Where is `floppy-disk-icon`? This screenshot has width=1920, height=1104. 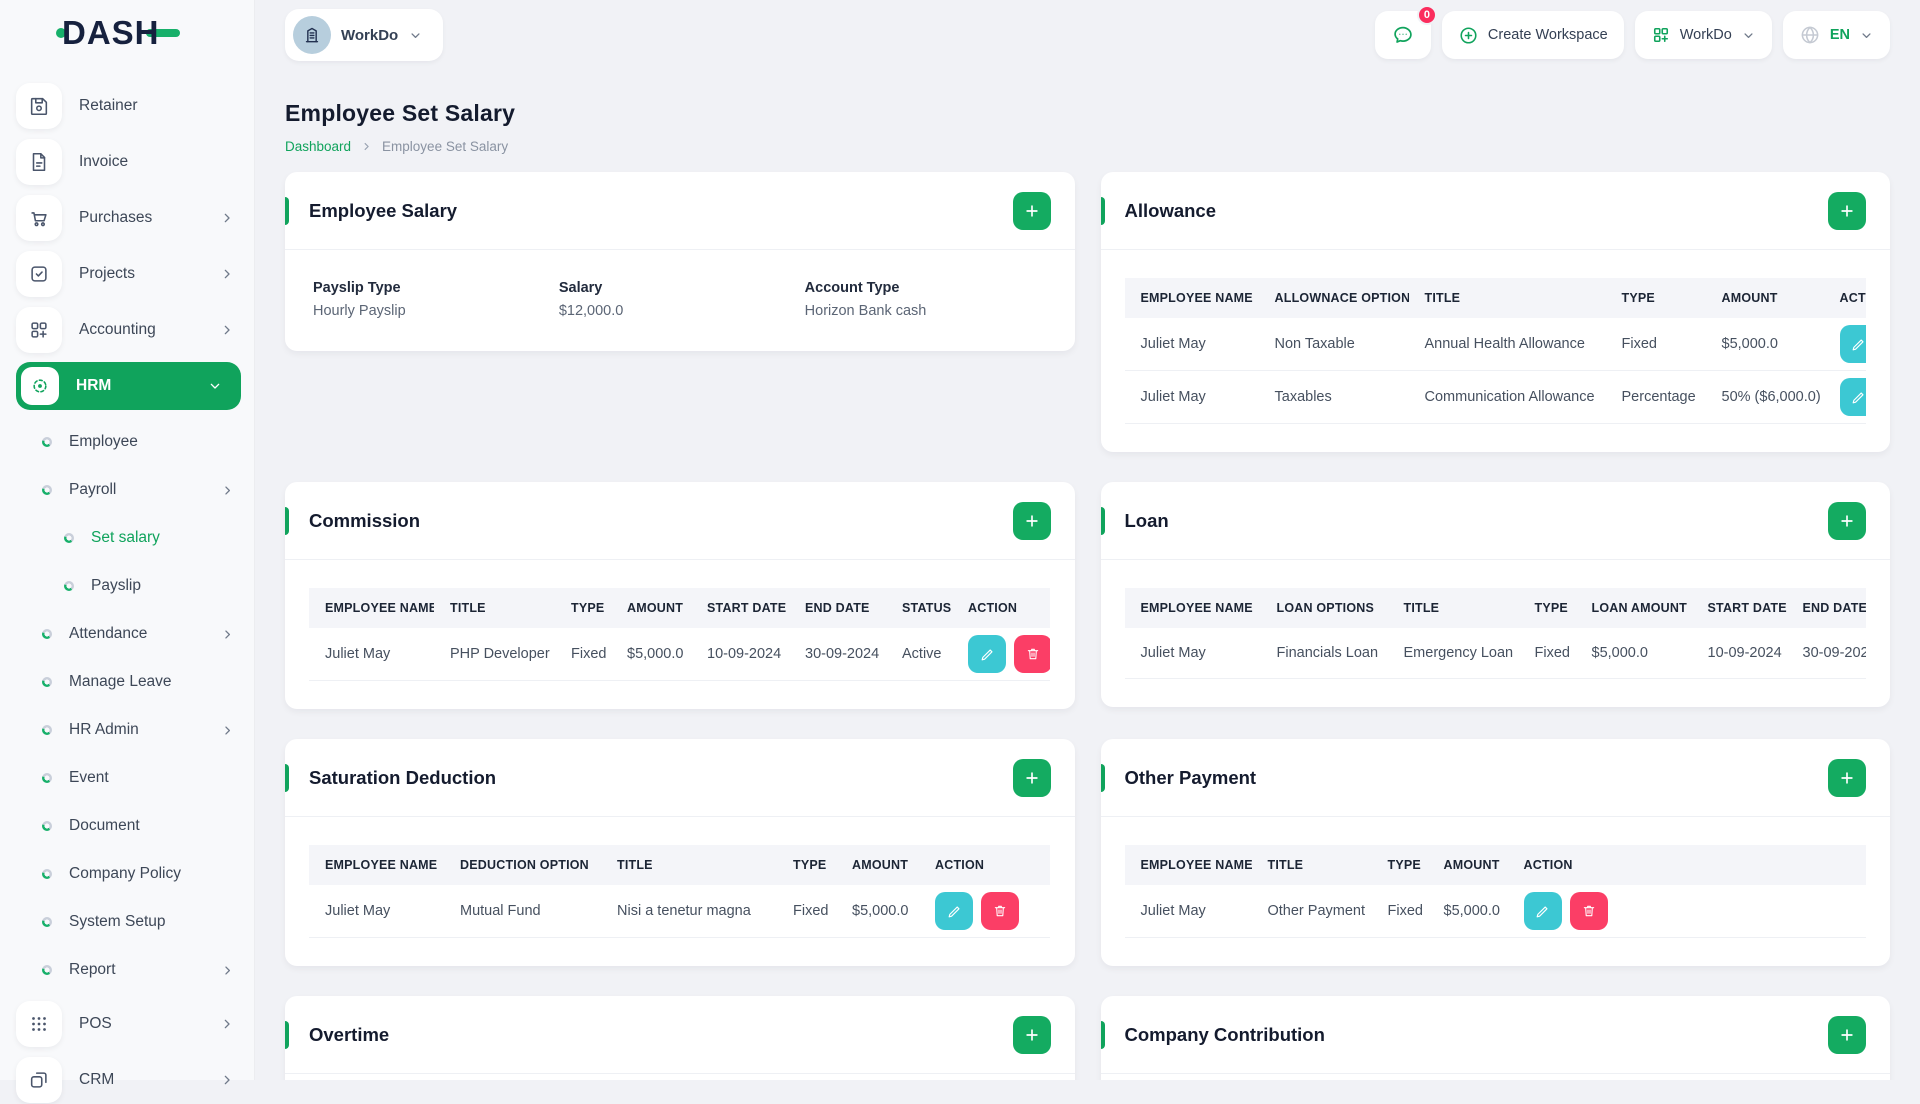
floppy-disk-icon is located at coordinates (39, 106).